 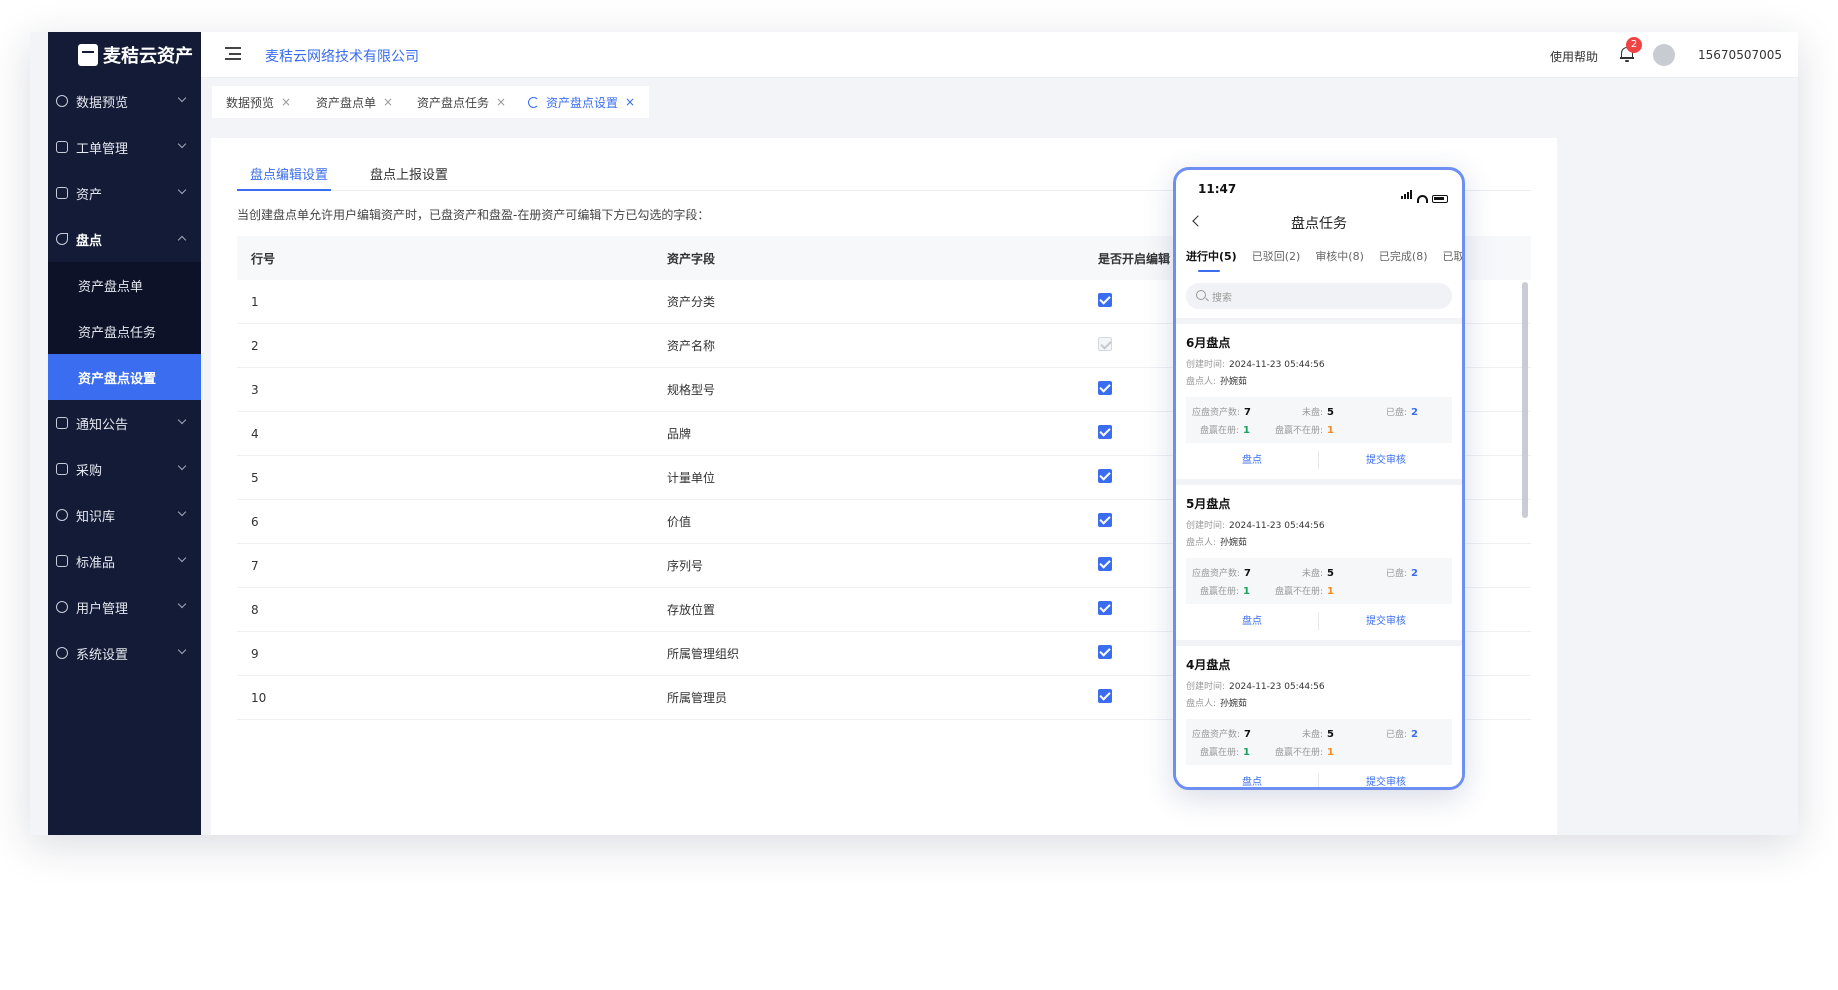 What do you see at coordinates (703, 654) in the screenshot?
I see `field-name: 所属管理组织` at bounding box center [703, 654].